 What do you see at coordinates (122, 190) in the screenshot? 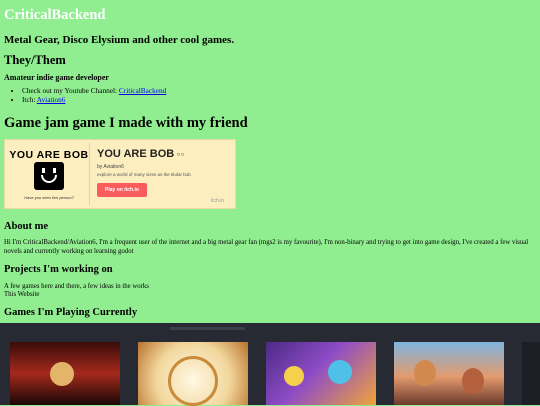
I see `play-on-itch-button: Play on itch.io` at bounding box center [122, 190].